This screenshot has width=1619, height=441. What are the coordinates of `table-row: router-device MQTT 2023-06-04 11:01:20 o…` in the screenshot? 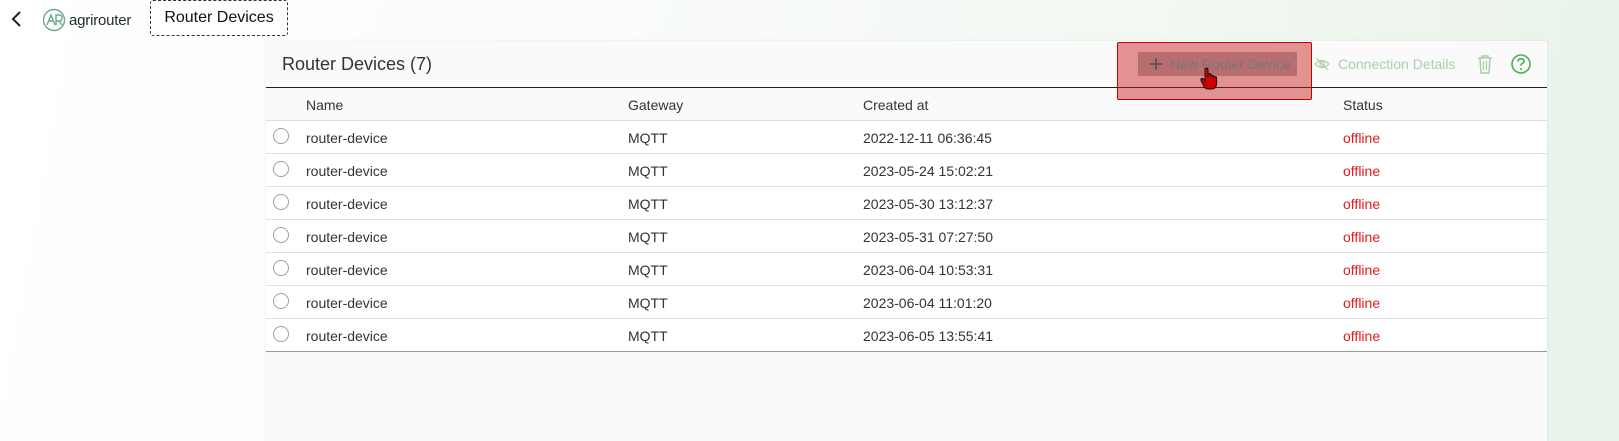 It's located at (906, 302).